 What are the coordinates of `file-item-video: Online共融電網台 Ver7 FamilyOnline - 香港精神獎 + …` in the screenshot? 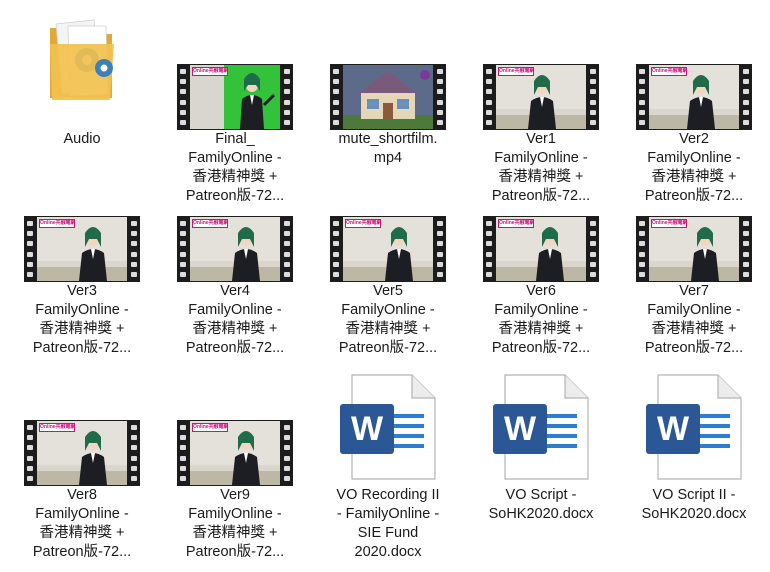 It's located at (694, 289).